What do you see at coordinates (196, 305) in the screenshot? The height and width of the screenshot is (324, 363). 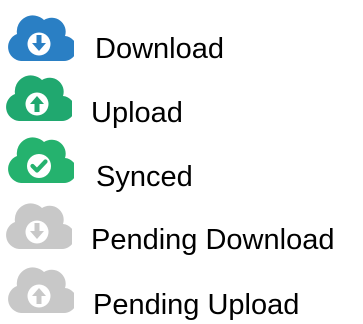 I see `legend-label-pending-upload: Pending Upload` at bounding box center [196, 305].